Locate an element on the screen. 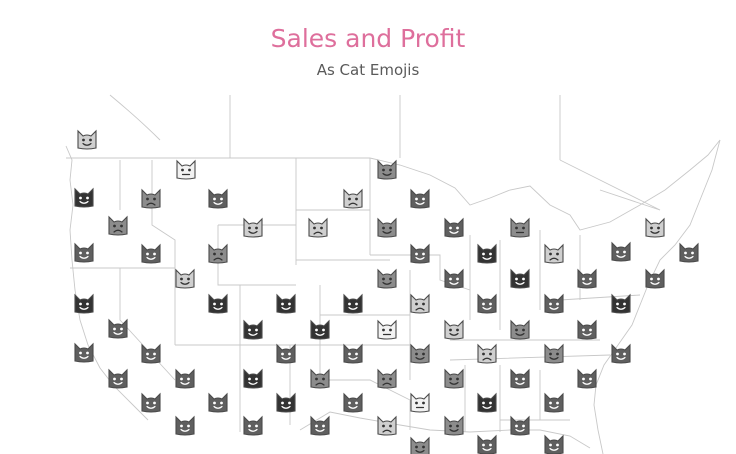  cat-marker-ma is located at coordinates (689, 252).